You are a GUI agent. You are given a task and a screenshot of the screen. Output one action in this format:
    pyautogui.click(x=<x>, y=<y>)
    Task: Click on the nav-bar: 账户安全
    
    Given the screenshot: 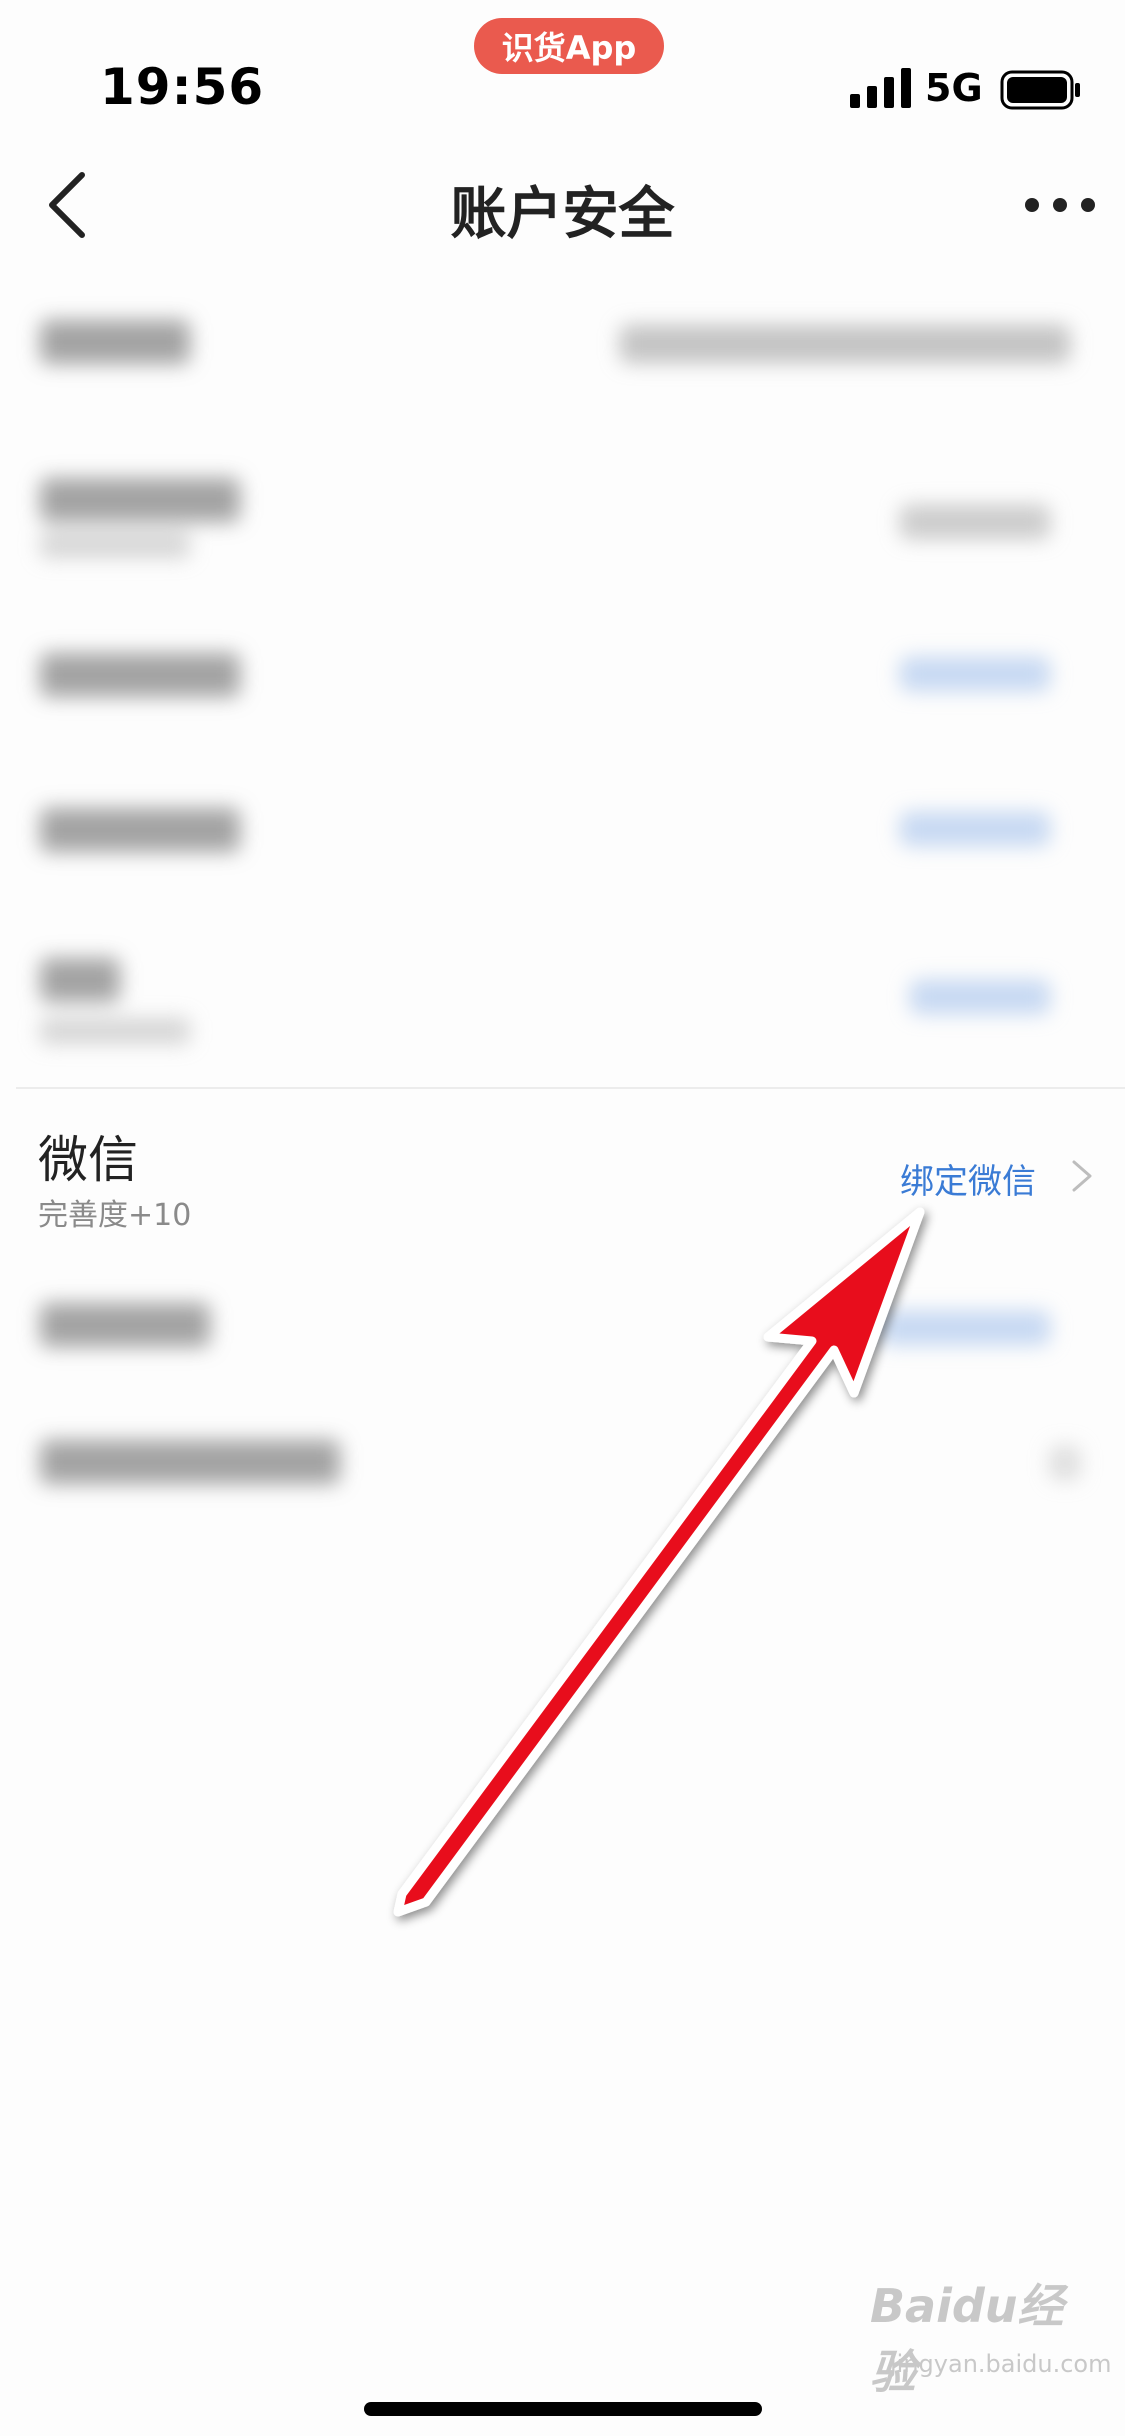 What is the action you would take?
    pyautogui.click(x=562, y=200)
    